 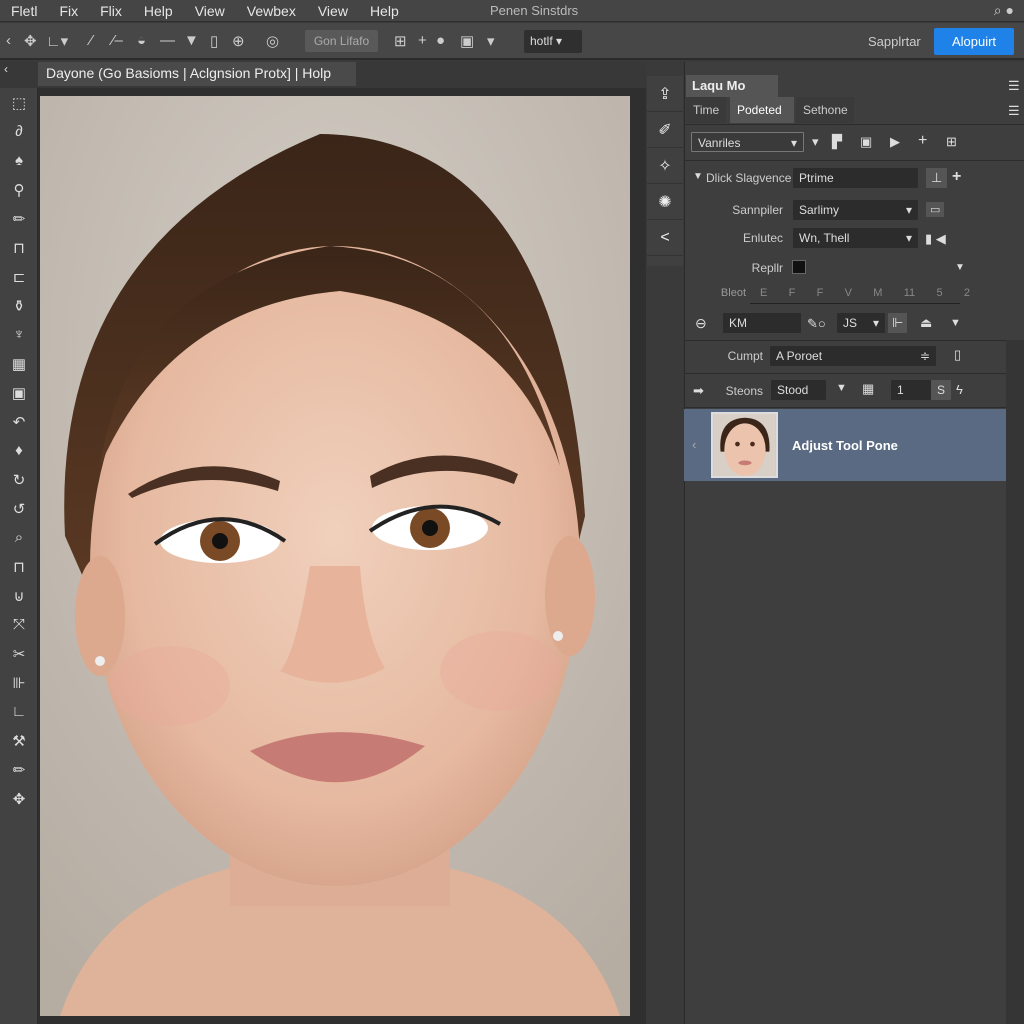 I want to click on image-icon: ▭, so click(x=935, y=209).